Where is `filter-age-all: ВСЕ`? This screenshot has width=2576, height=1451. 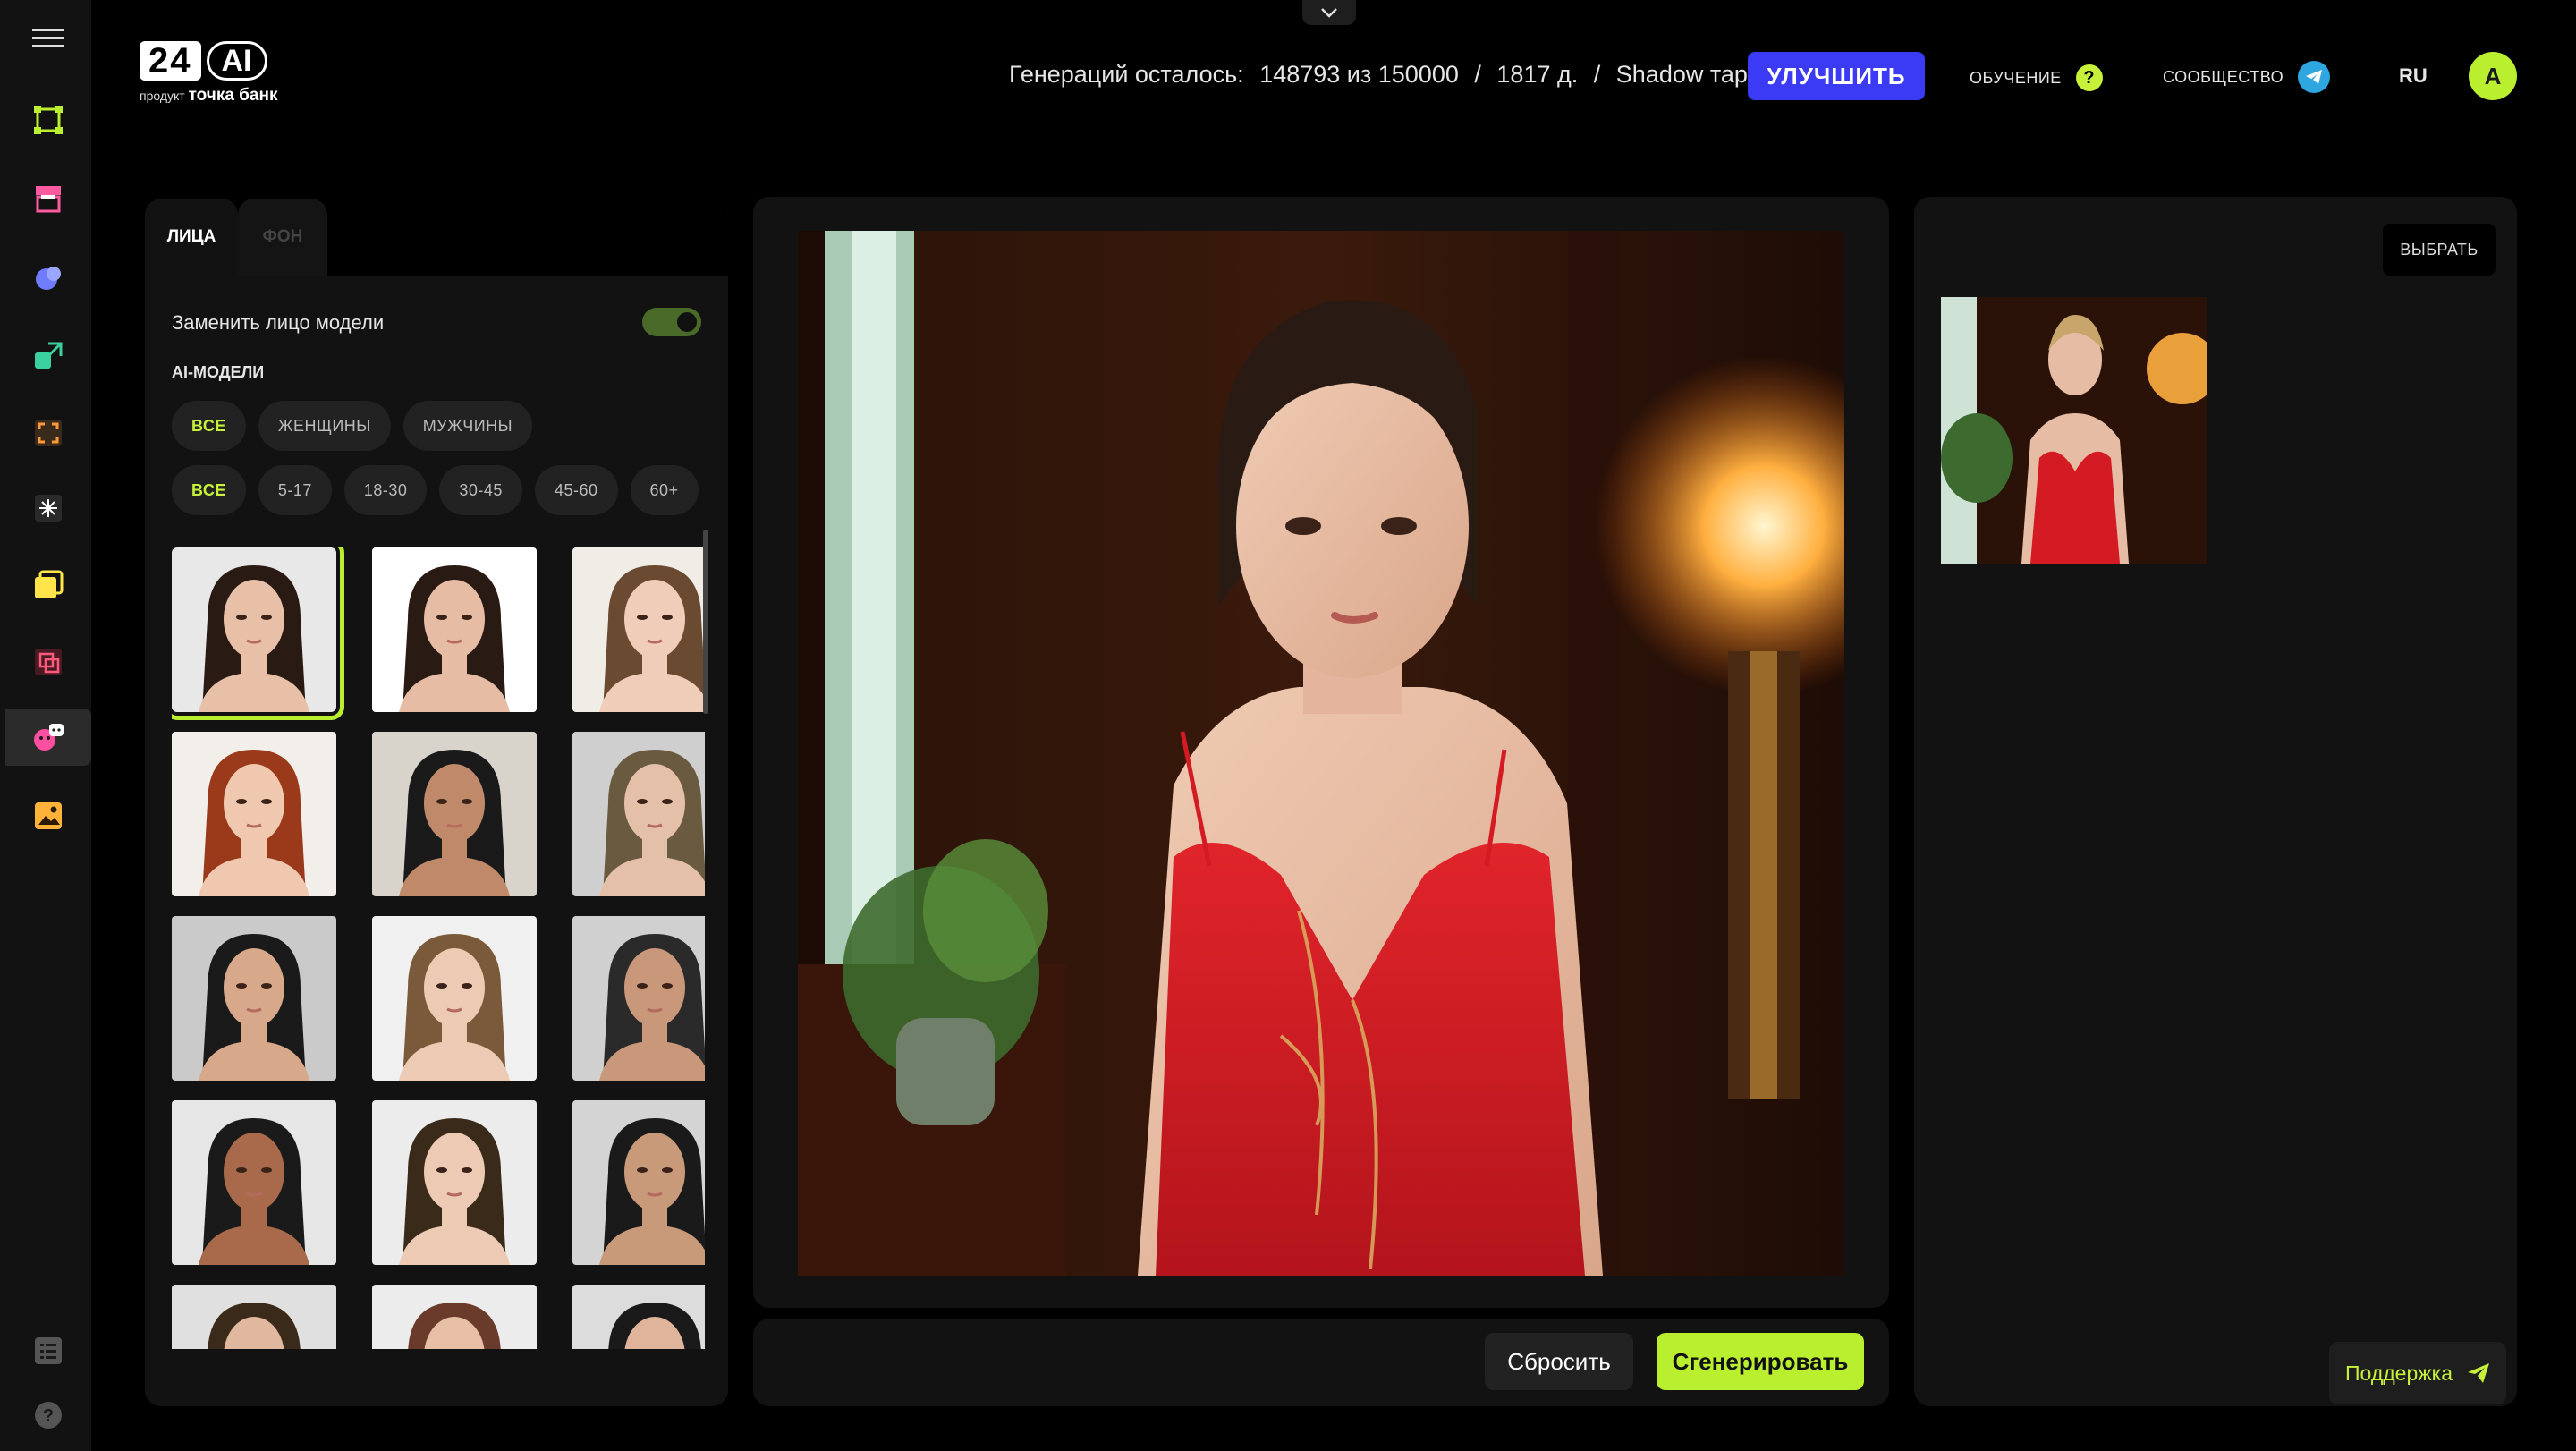
filter-age-all: ВСЕ is located at coordinates (209, 490).